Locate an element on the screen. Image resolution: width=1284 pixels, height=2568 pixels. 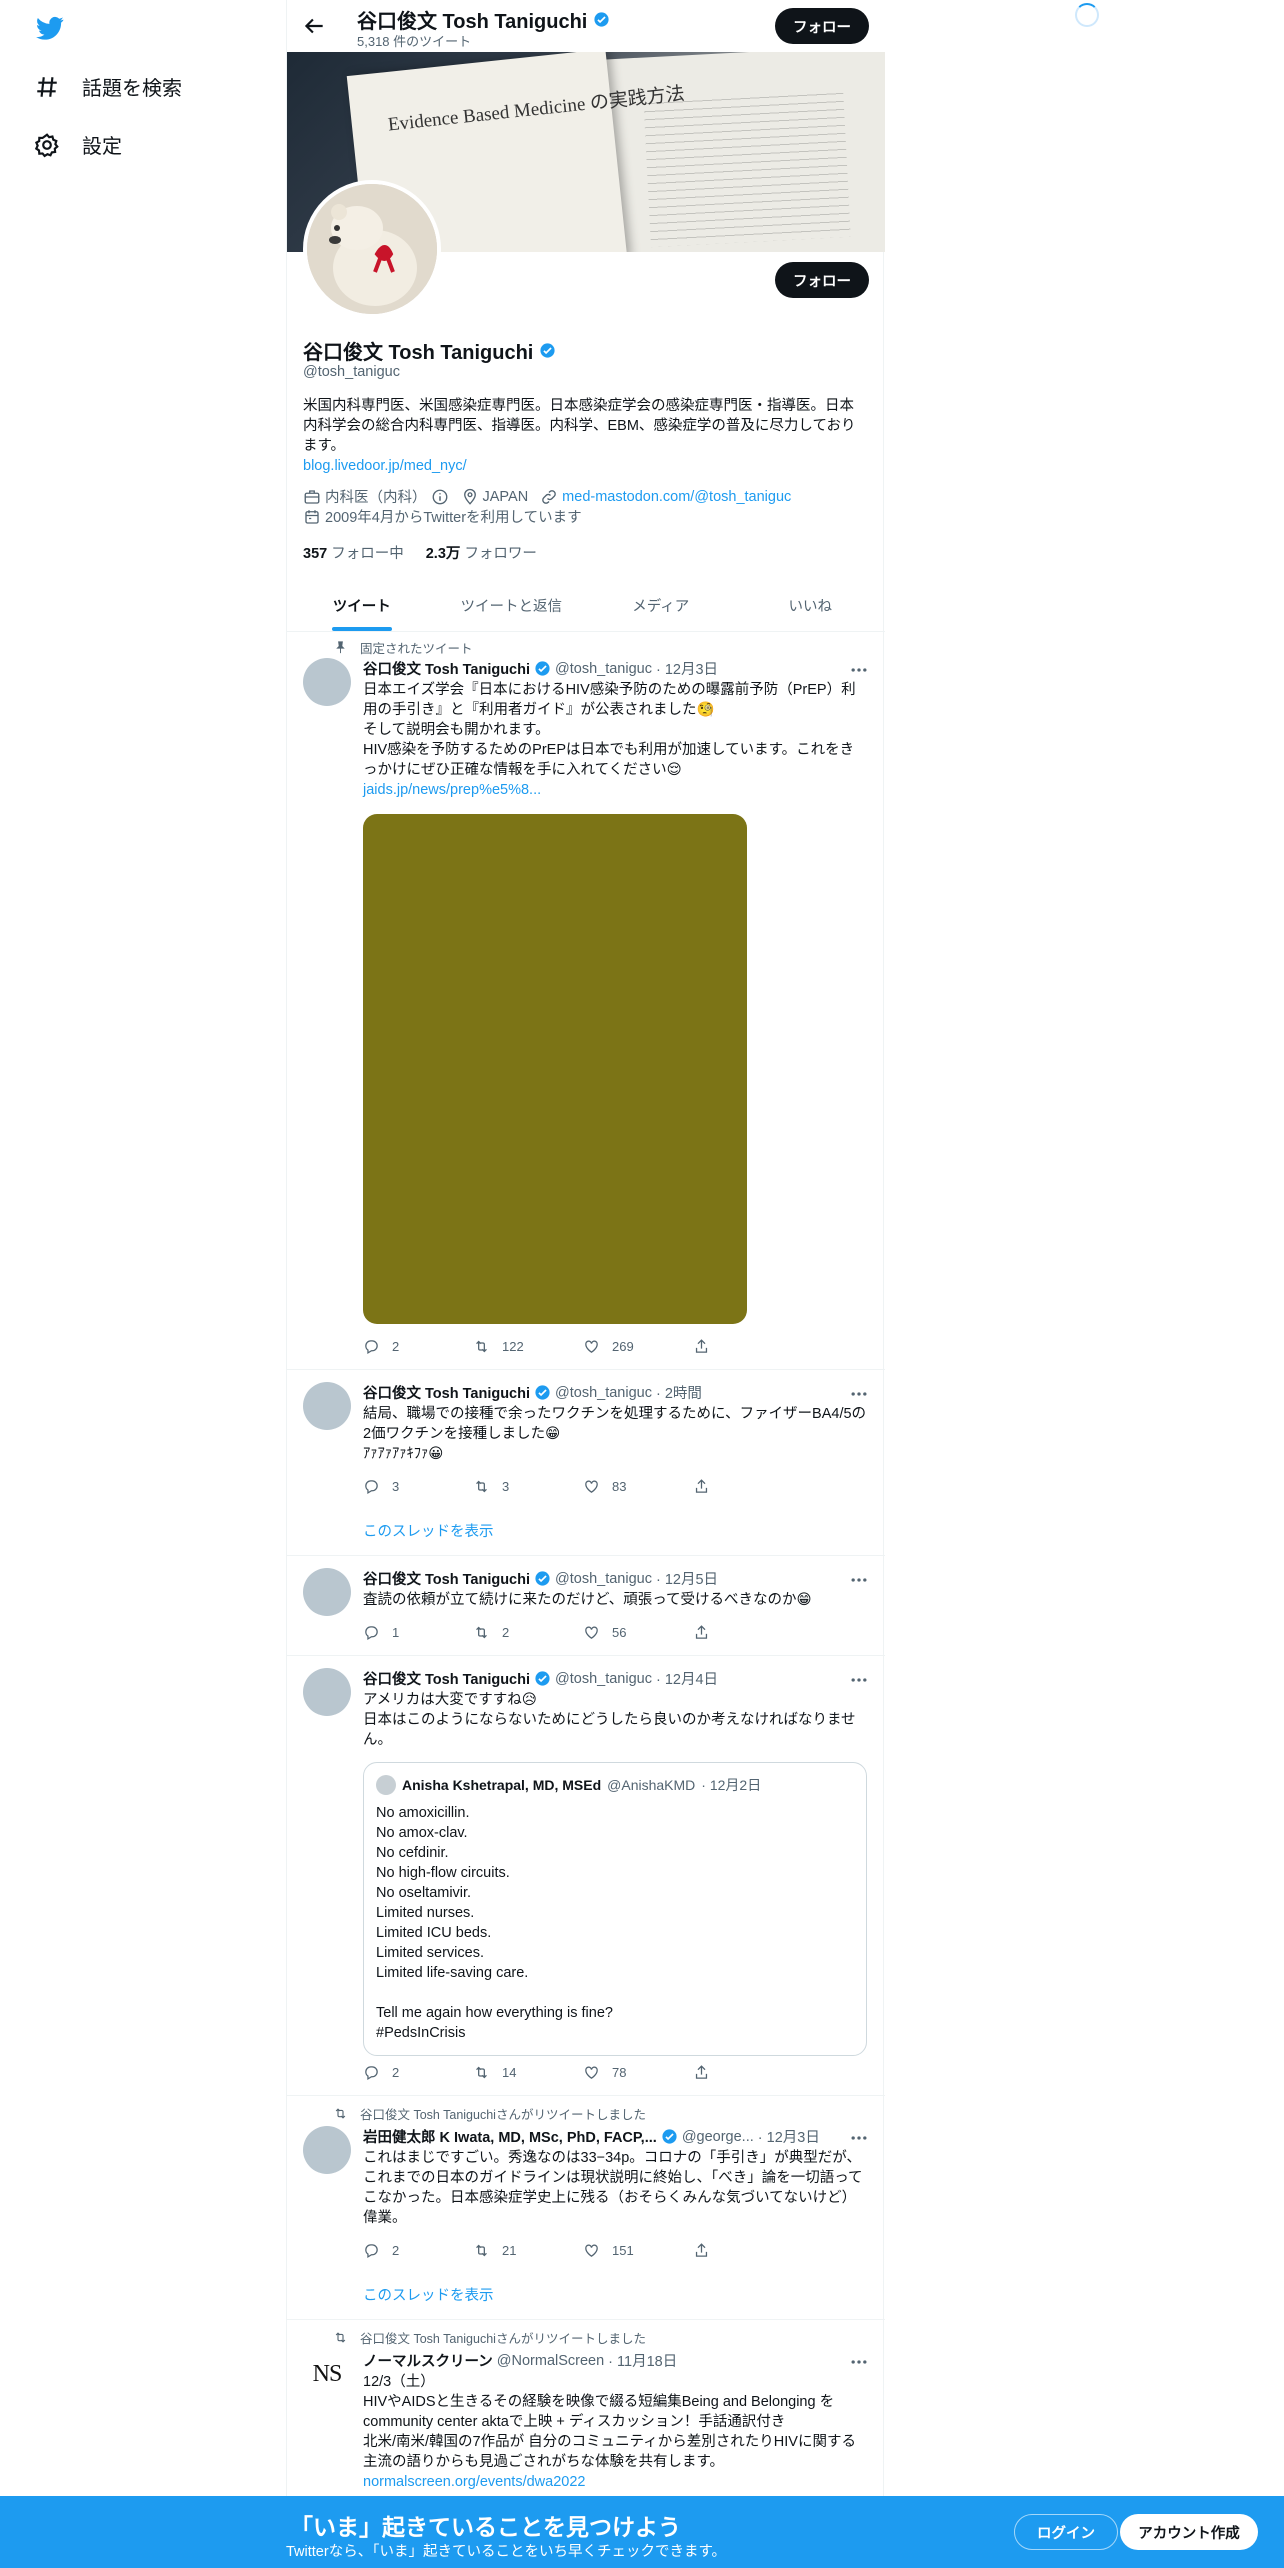
bio-link: blog.livedoor.jp/med_nyc/ is located at coordinates (385, 466).